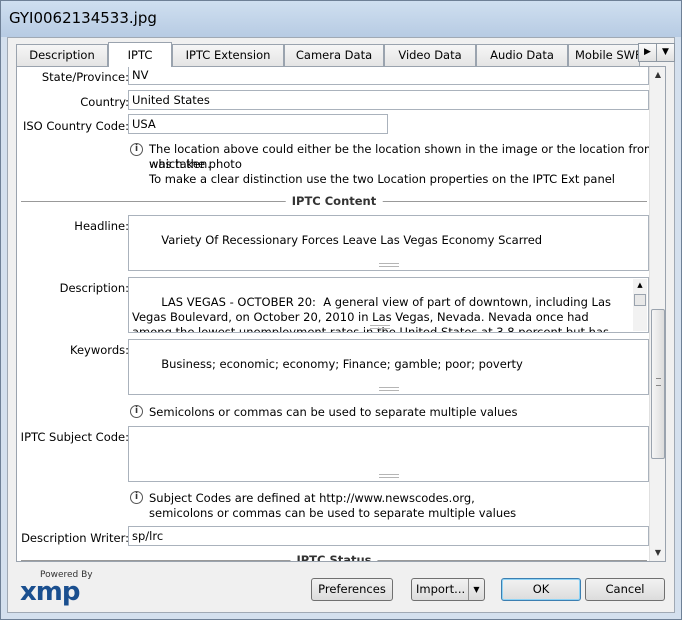 Image resolution: width=682 pixels, height=620 pixels. What do you see at coordinates (657, 553) in the screenshot?
I see `scroll-down-icon: ▼` at bounding box center [657, 553].